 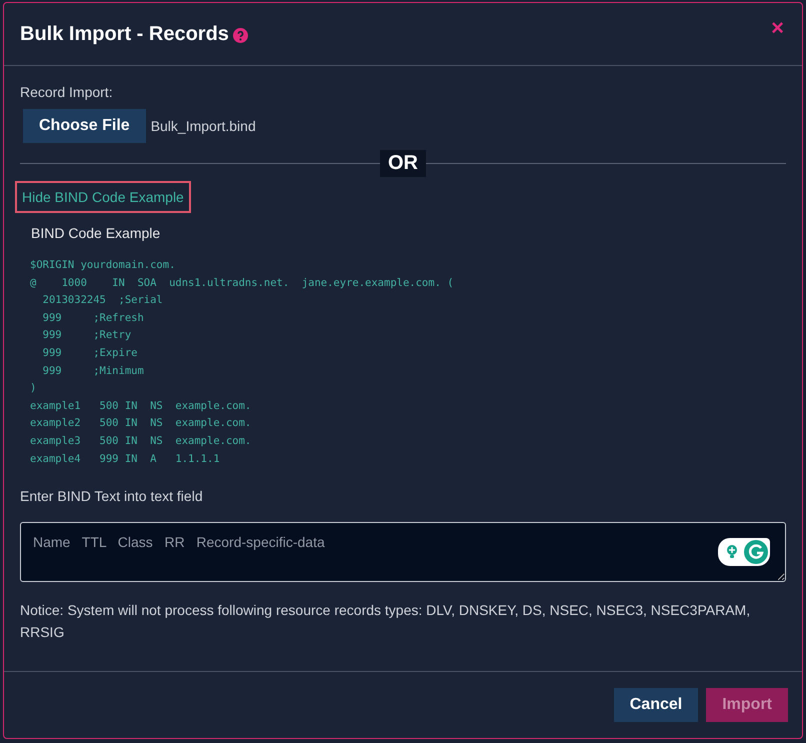 What do you see at coordinates (777, 28) in the screenshot?
I see `close-button: ×` at bounding box center [777, 28].